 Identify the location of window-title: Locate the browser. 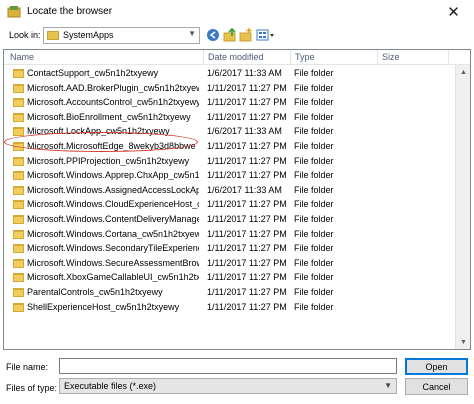
(70, 11).